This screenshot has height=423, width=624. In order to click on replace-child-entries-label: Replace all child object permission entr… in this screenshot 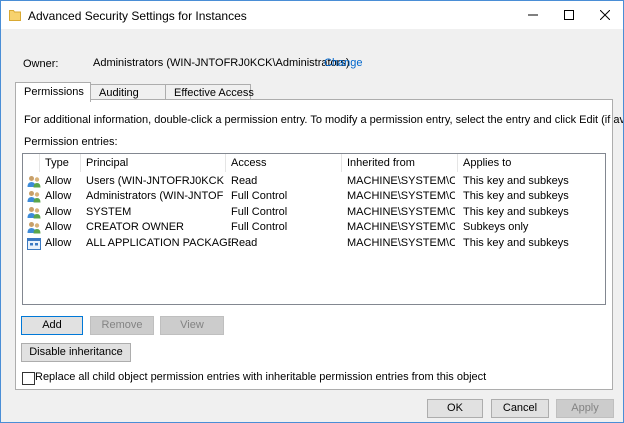, I will do `click(261, 377)`.